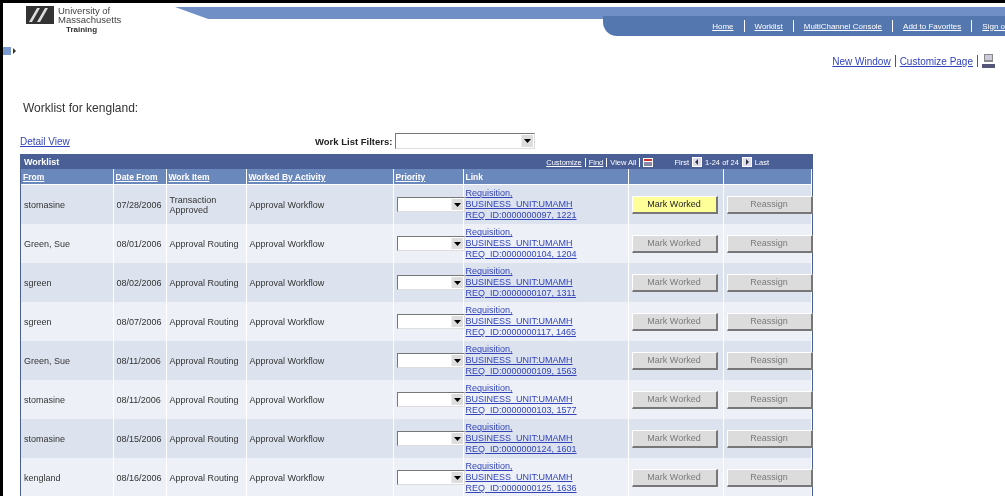 The width and height of the screenshot is (1005, 496). I want to click on logo-subtitle: Training, so click(82, 29).